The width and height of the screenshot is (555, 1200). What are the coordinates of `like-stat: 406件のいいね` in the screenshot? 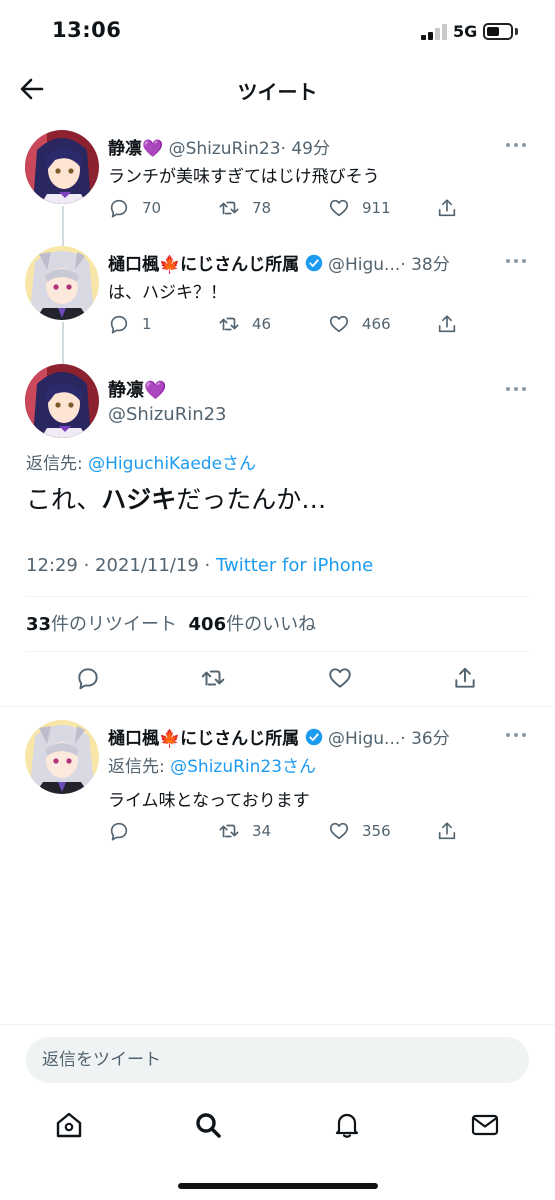 It's located at (253, 624).